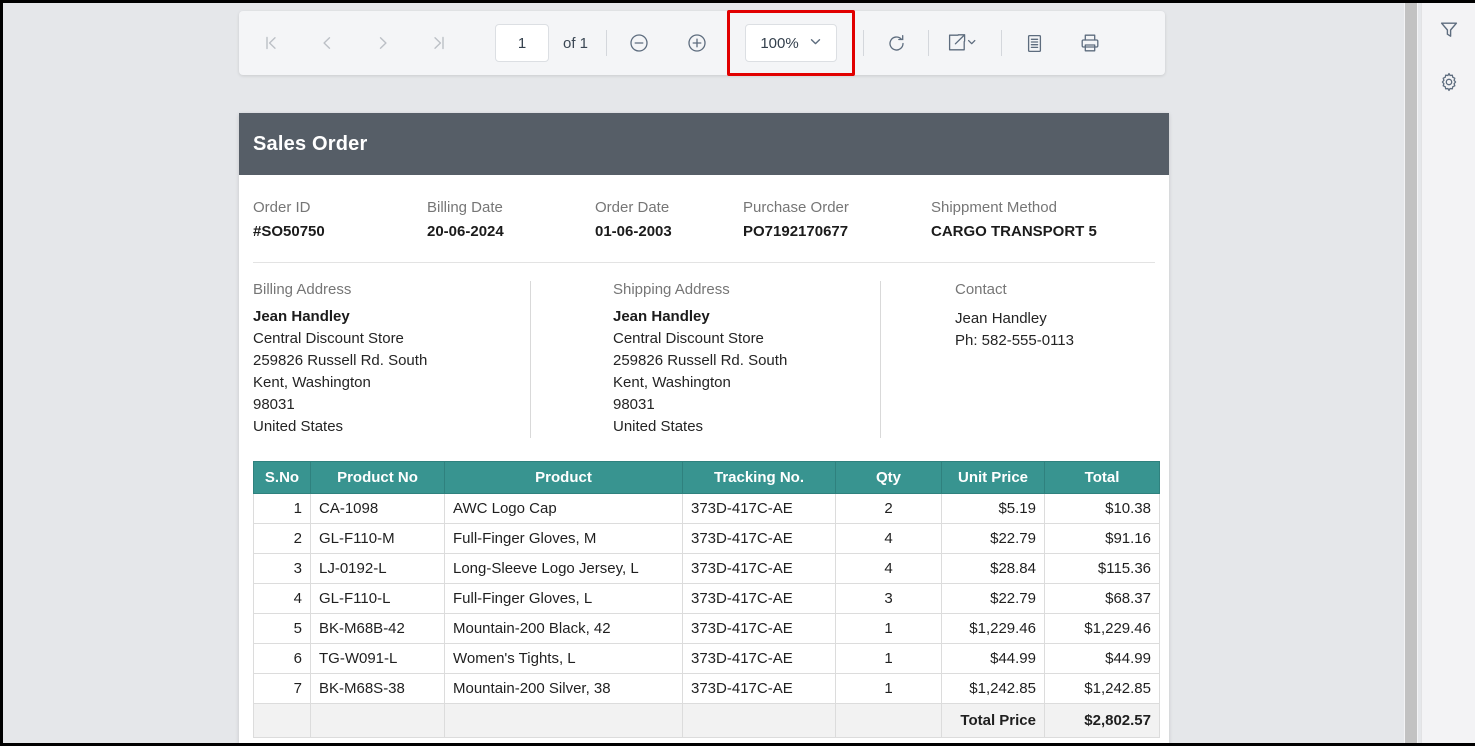 The height and width of the screenshot is (746, 1475). I want to click on cell-qty: 3, so click(888, 598).